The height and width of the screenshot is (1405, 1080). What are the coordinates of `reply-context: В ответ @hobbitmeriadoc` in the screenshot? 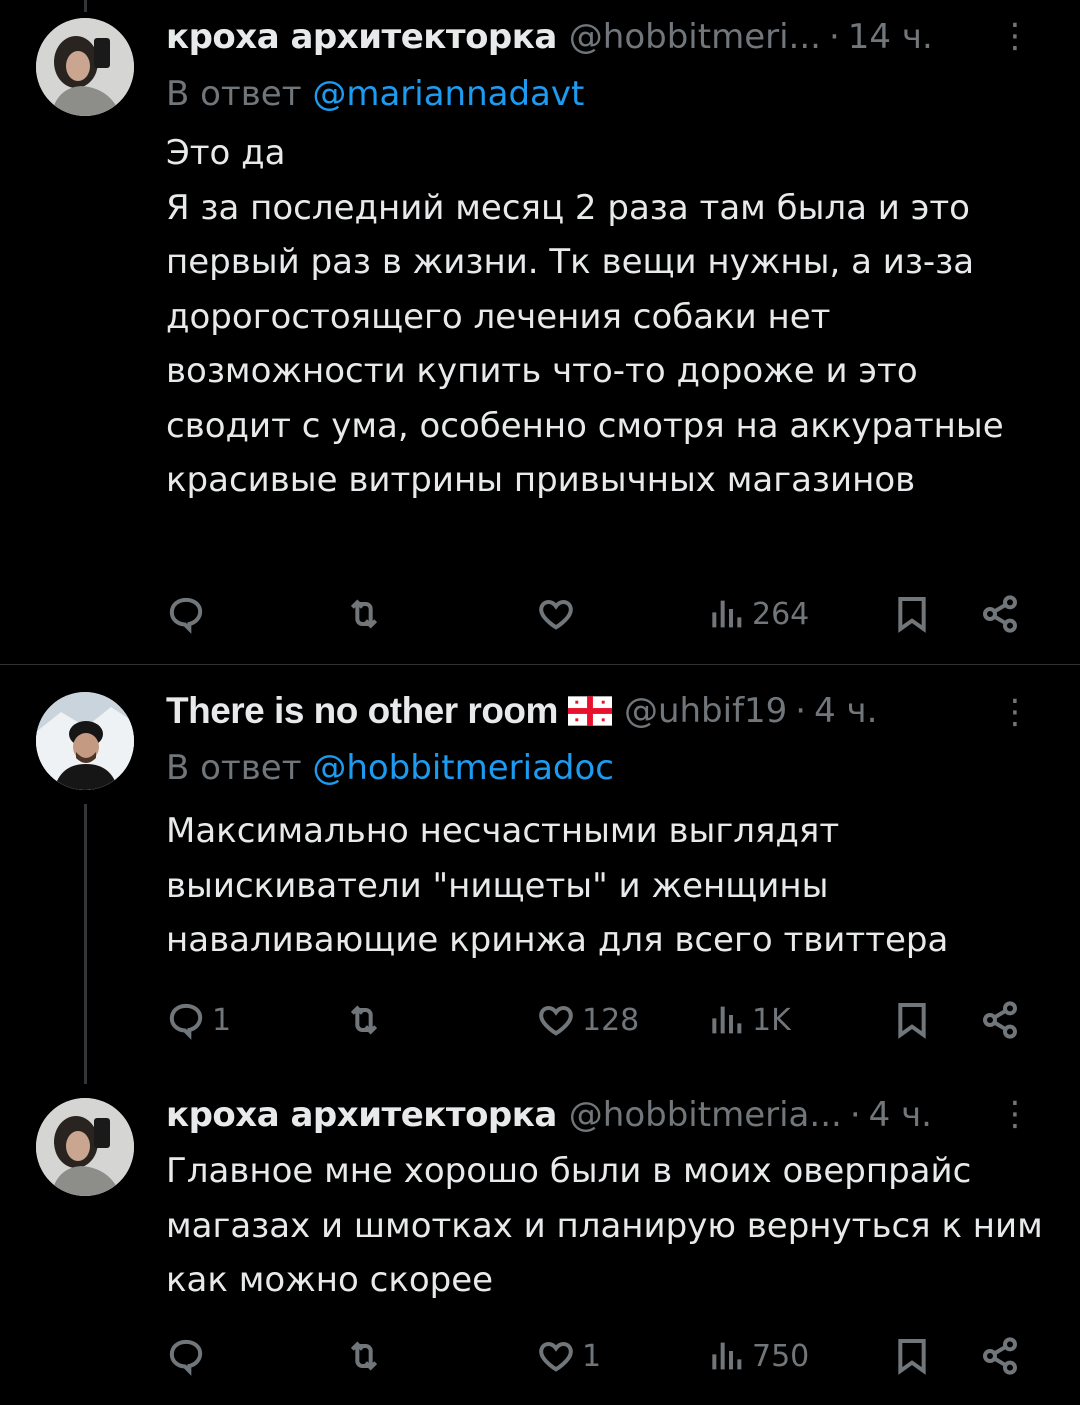 It's located at (606, 768).